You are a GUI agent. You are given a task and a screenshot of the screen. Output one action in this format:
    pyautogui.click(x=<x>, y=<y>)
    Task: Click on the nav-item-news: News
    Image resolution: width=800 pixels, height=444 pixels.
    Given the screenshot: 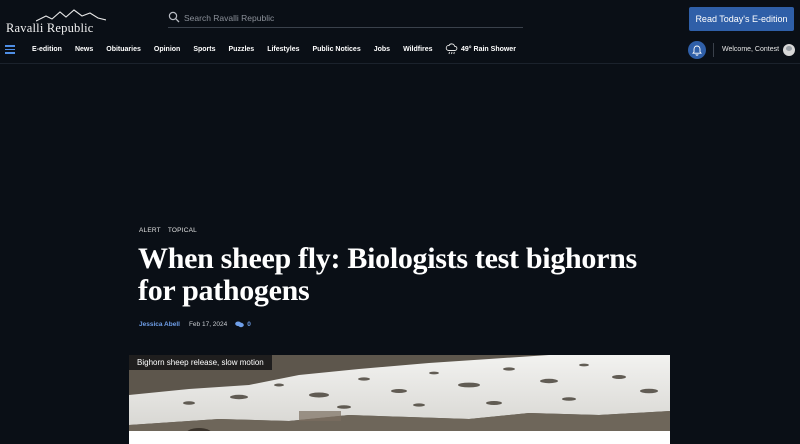 What is the action you would take?
    pyautogui.click(x=84, y=50)
    